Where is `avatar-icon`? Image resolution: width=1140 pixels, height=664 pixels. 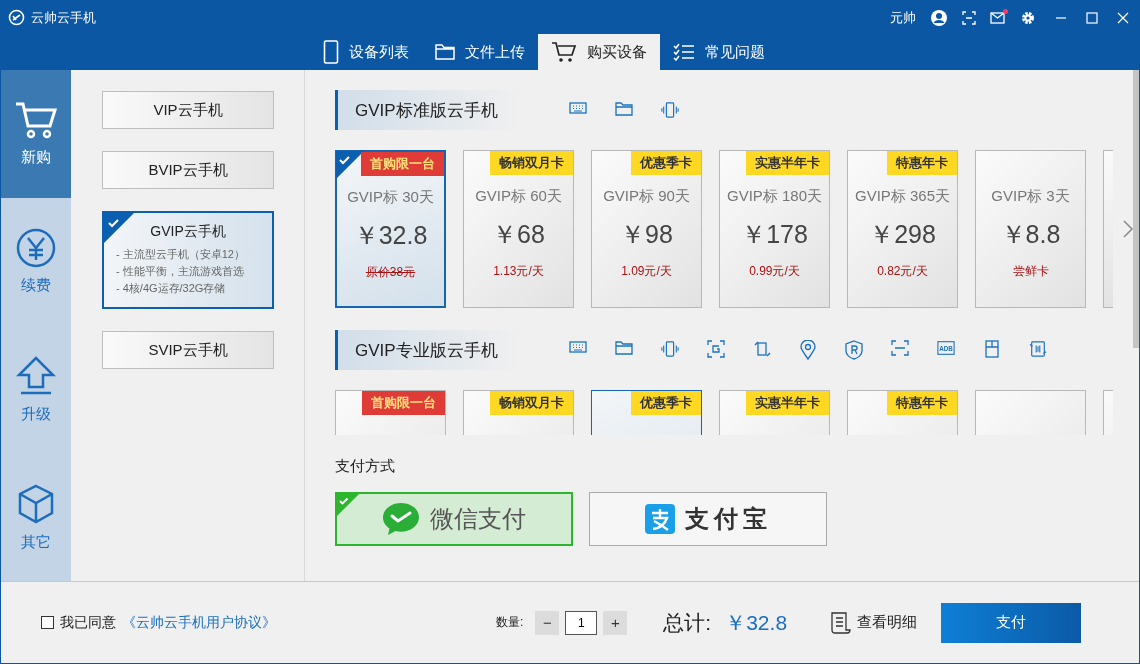 avatar-icon is located at coordinates (939, 17).